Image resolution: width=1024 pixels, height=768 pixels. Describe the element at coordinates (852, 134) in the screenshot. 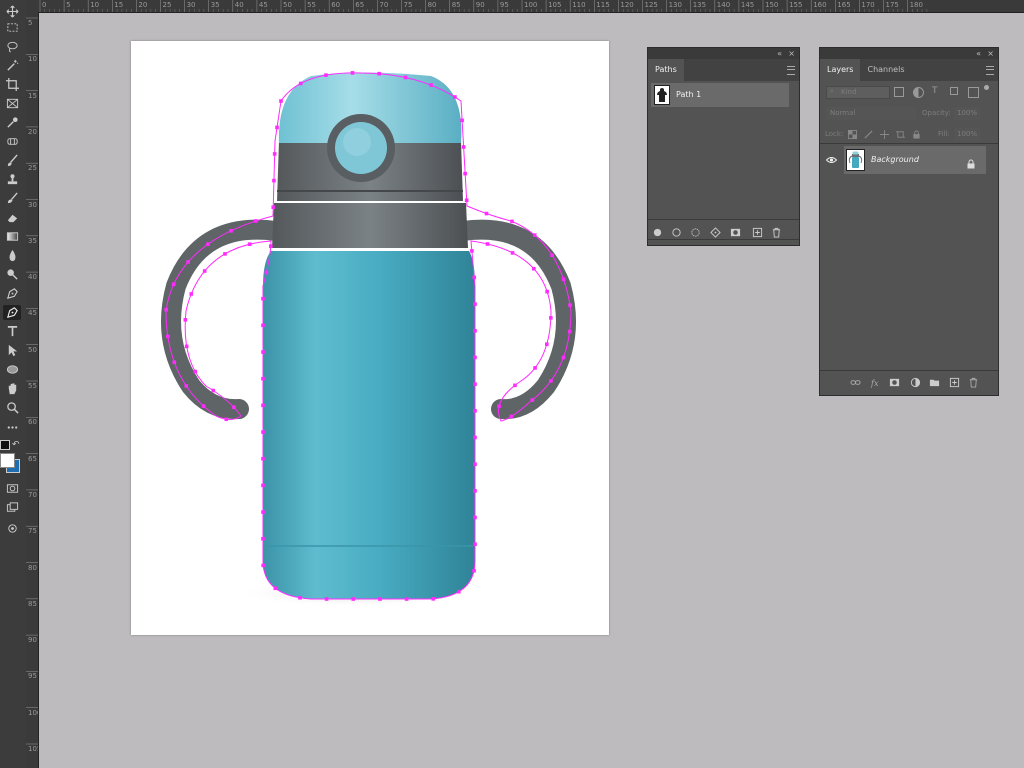

I see `lock-transparent-icon` at that location.